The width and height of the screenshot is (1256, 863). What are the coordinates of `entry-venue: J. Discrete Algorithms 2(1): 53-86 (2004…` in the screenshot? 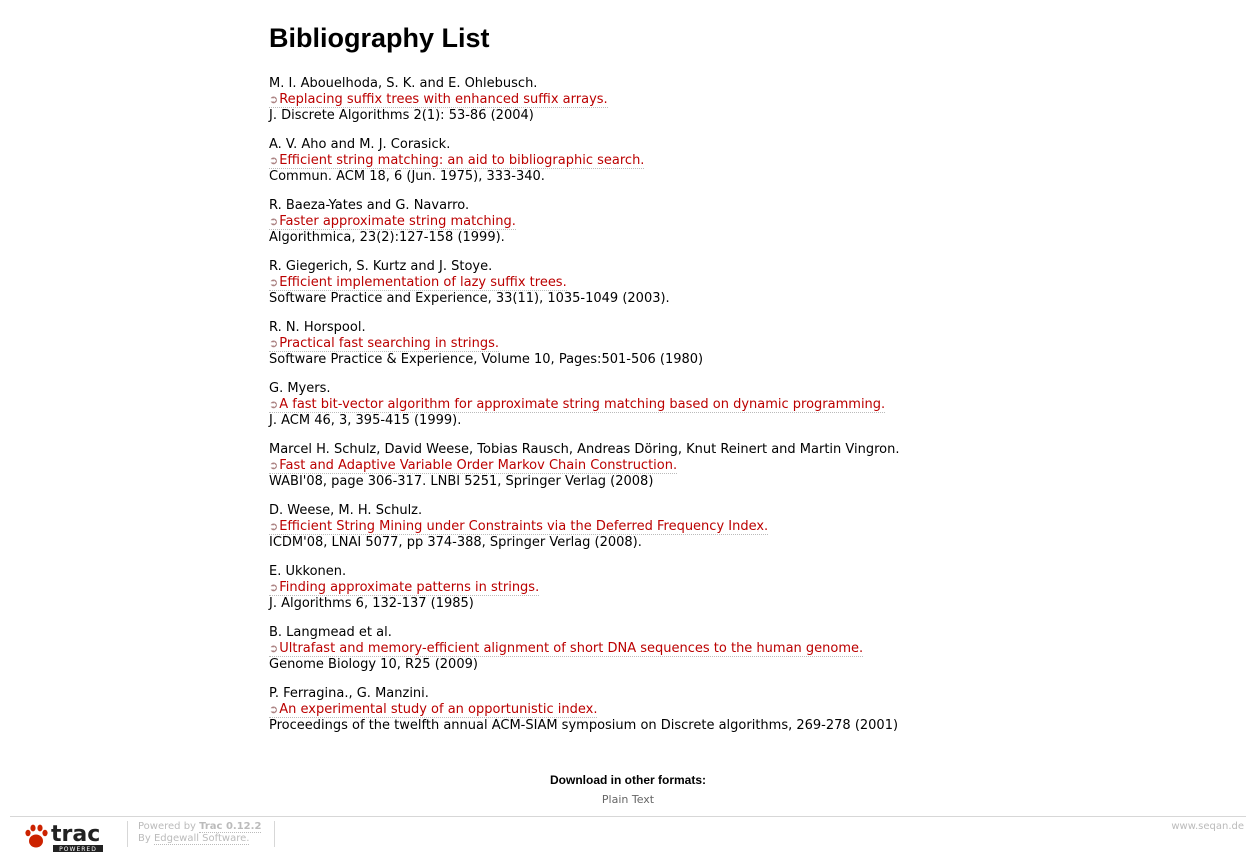 It's located at (401, 115).